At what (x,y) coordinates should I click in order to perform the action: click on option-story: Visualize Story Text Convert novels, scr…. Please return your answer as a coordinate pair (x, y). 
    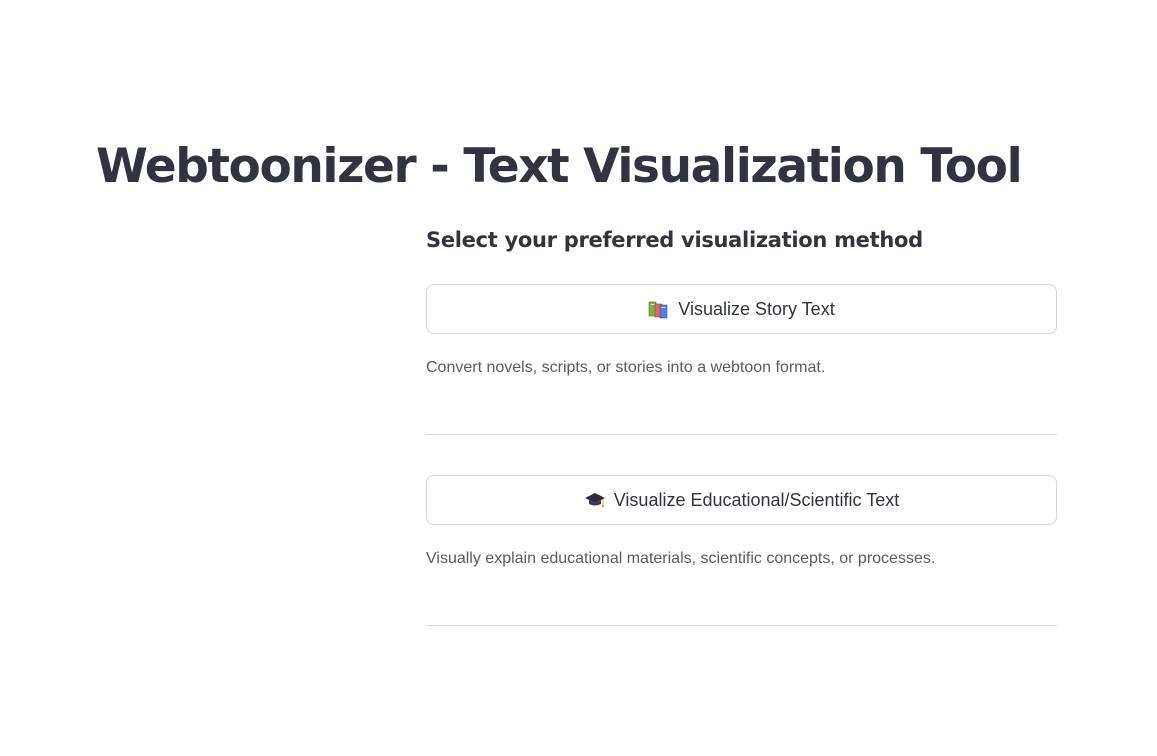
    Looking at the image, I should click on (741, 359).